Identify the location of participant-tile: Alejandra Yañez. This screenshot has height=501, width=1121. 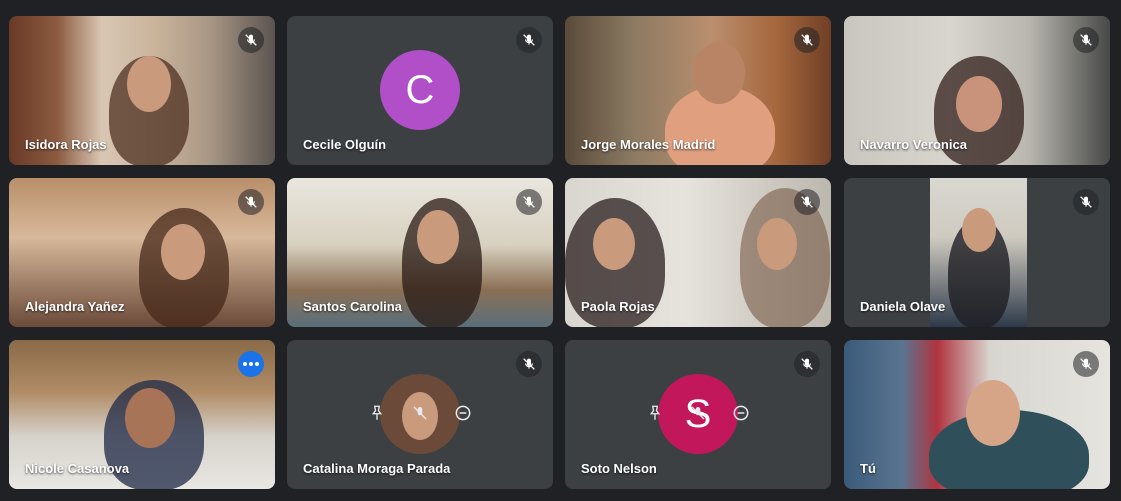
(142, 252).